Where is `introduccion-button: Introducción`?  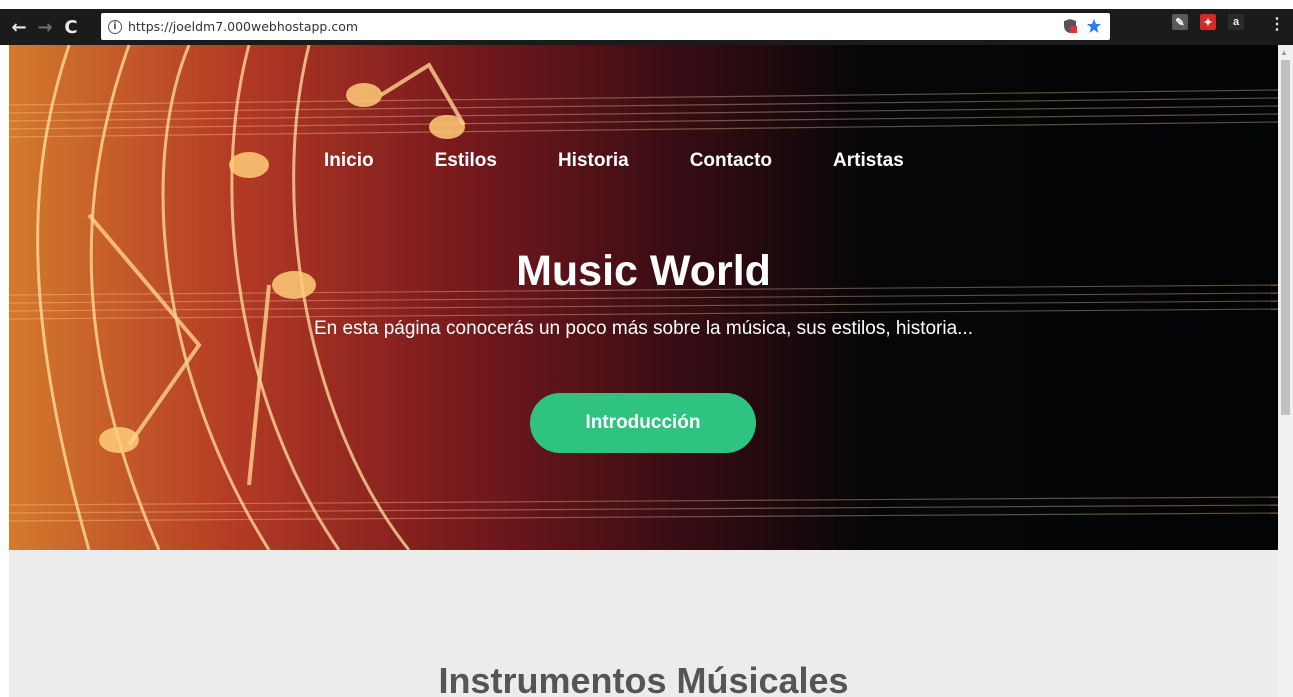 introduccion-button: Introducción is located at coordinates (643, 423).